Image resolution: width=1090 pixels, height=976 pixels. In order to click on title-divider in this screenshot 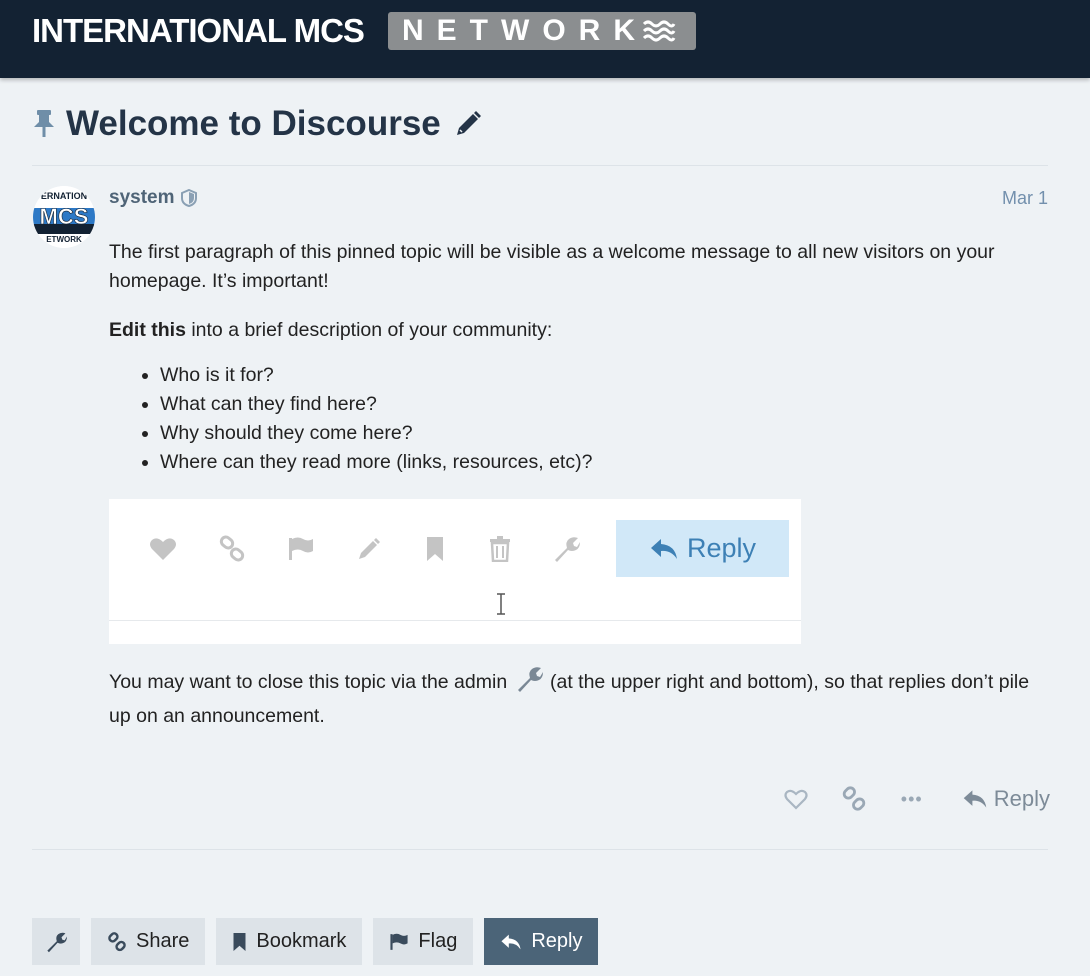, I will do `click(540, 165)`.